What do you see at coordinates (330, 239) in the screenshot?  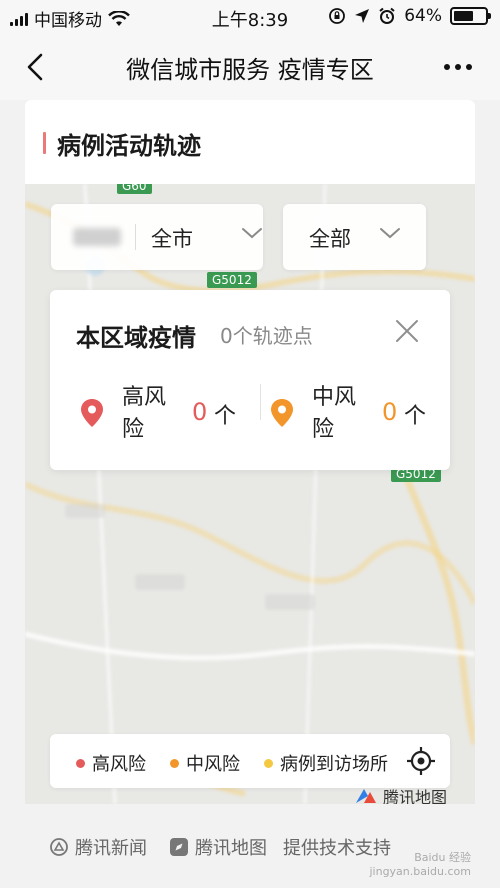 I see `category-filter-value: 全部` at bounding box center [330, 239].